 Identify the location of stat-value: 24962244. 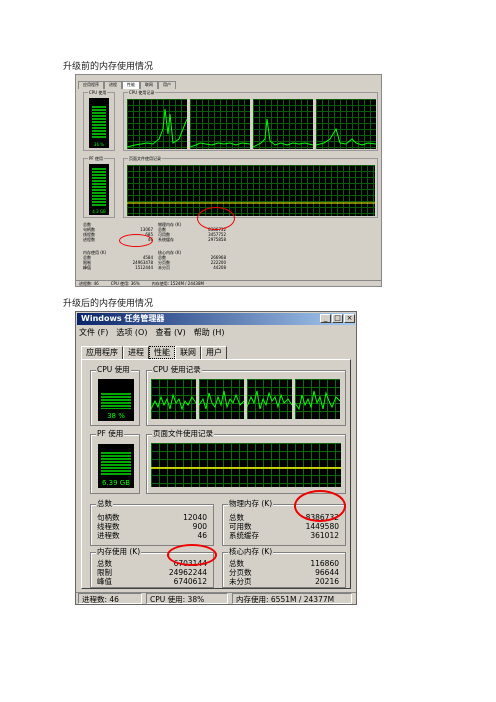
(187, 572).